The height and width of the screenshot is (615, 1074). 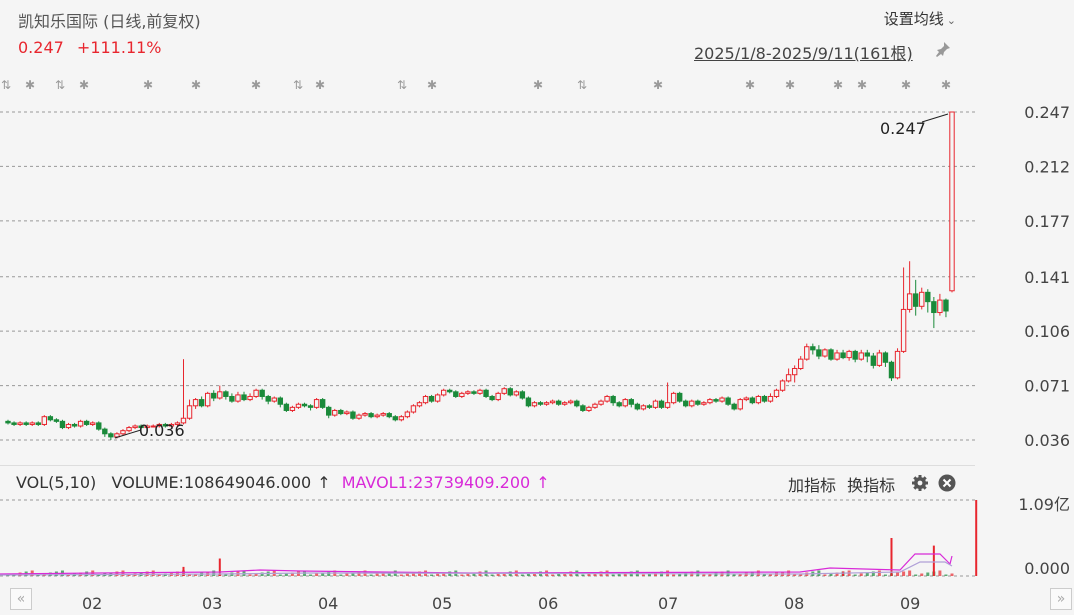 What do you see at coordinates (548, 603) in the screenshot?
I see `x-tick-label: 06` at bounding box center [548, 603].